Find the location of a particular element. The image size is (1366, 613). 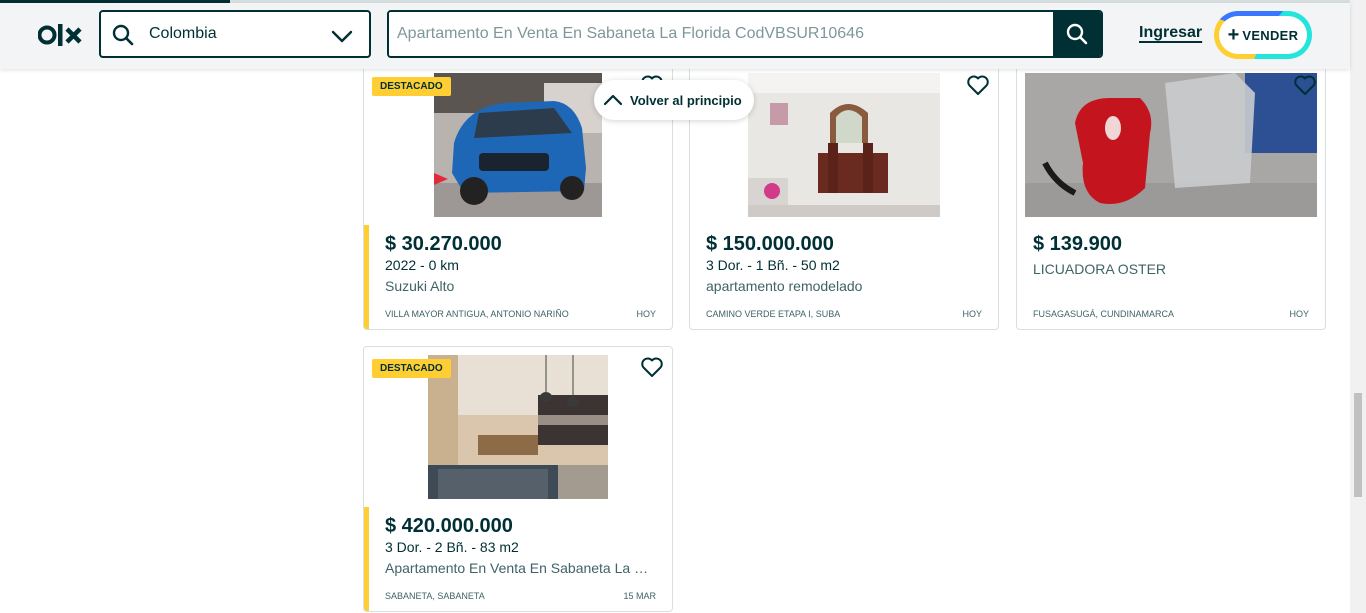

search-bar is located at coordinates (745, 34).